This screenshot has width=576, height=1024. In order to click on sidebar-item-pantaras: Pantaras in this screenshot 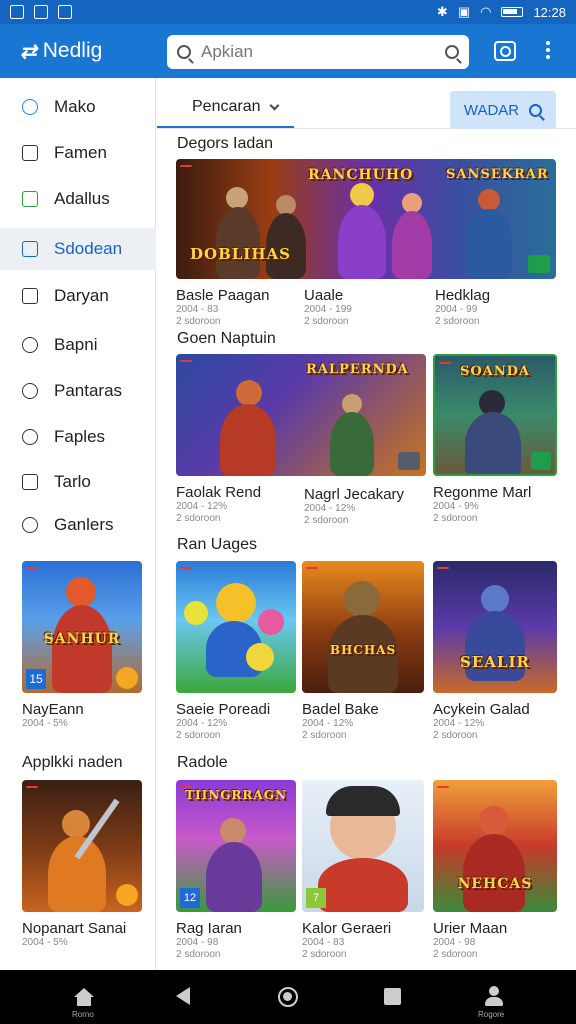, I will do `click(78, 391)`.